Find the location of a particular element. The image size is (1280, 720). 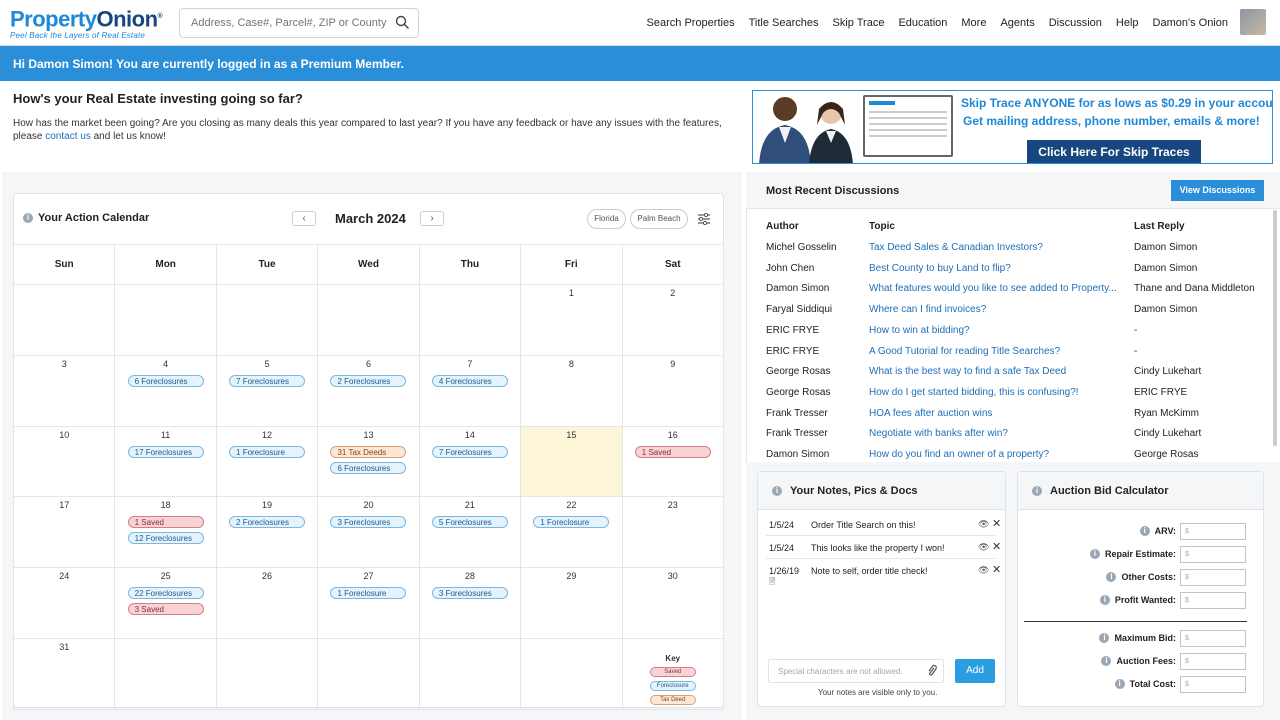

user-avatar is located at coordinates (1253, 22).